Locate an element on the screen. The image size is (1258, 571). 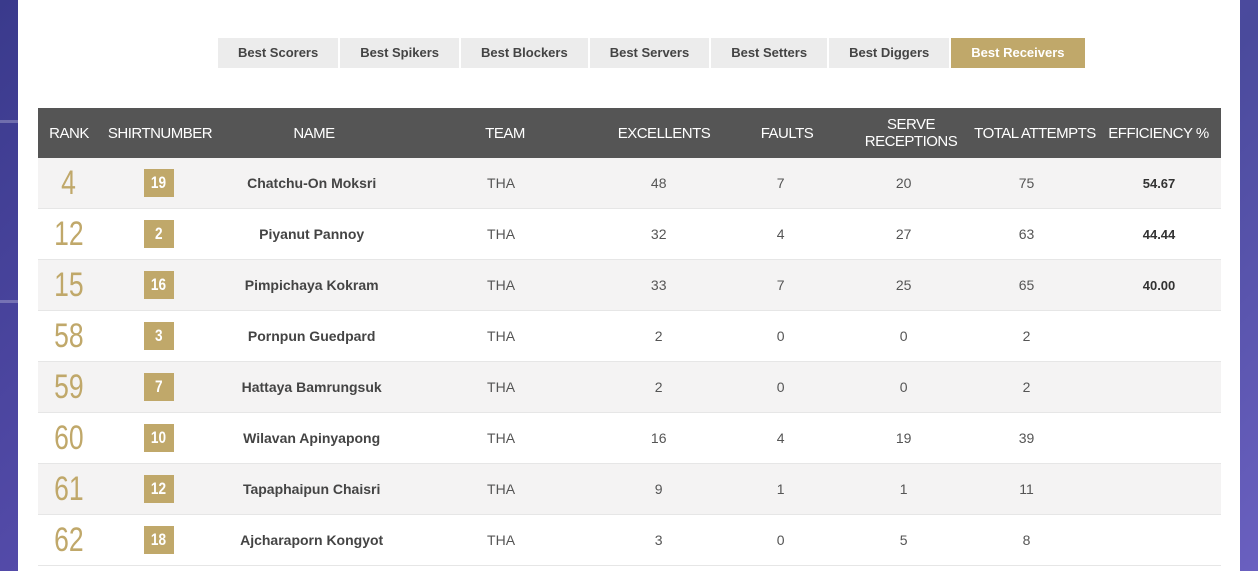
rank-value: 4 is located at coordinates (69, 183).